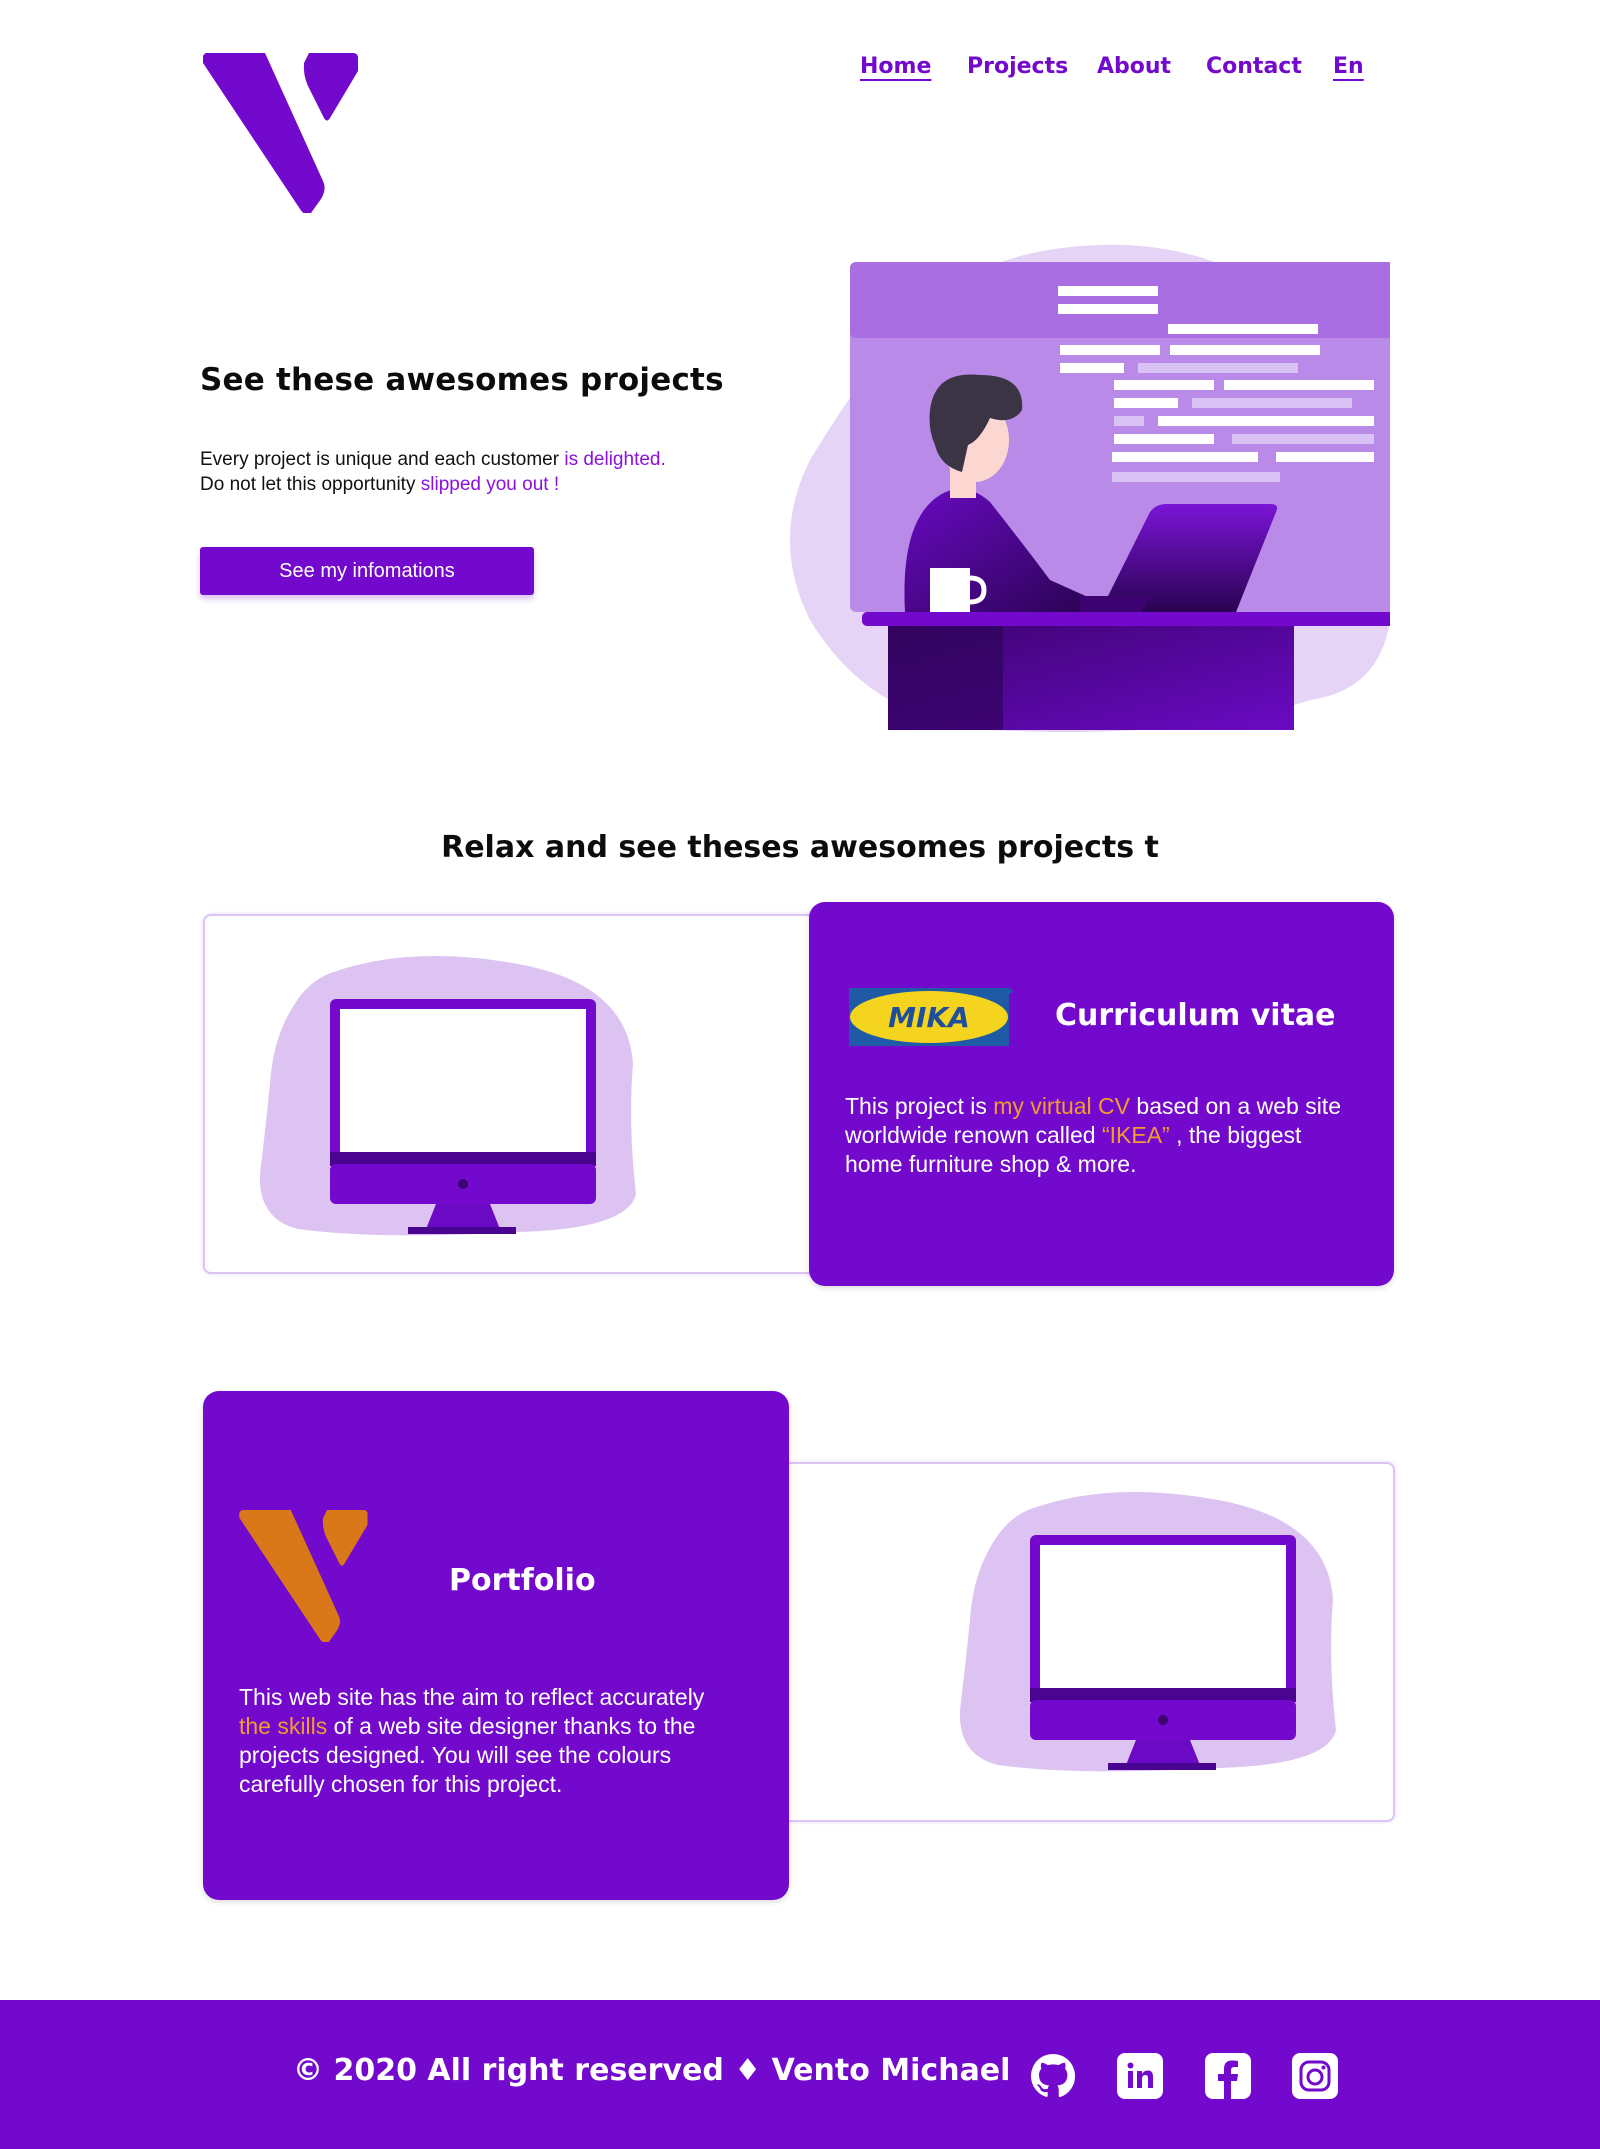 The image size is (1600, 2149). I want to click on developer-at-desk-illustration, so click(1094, 490).